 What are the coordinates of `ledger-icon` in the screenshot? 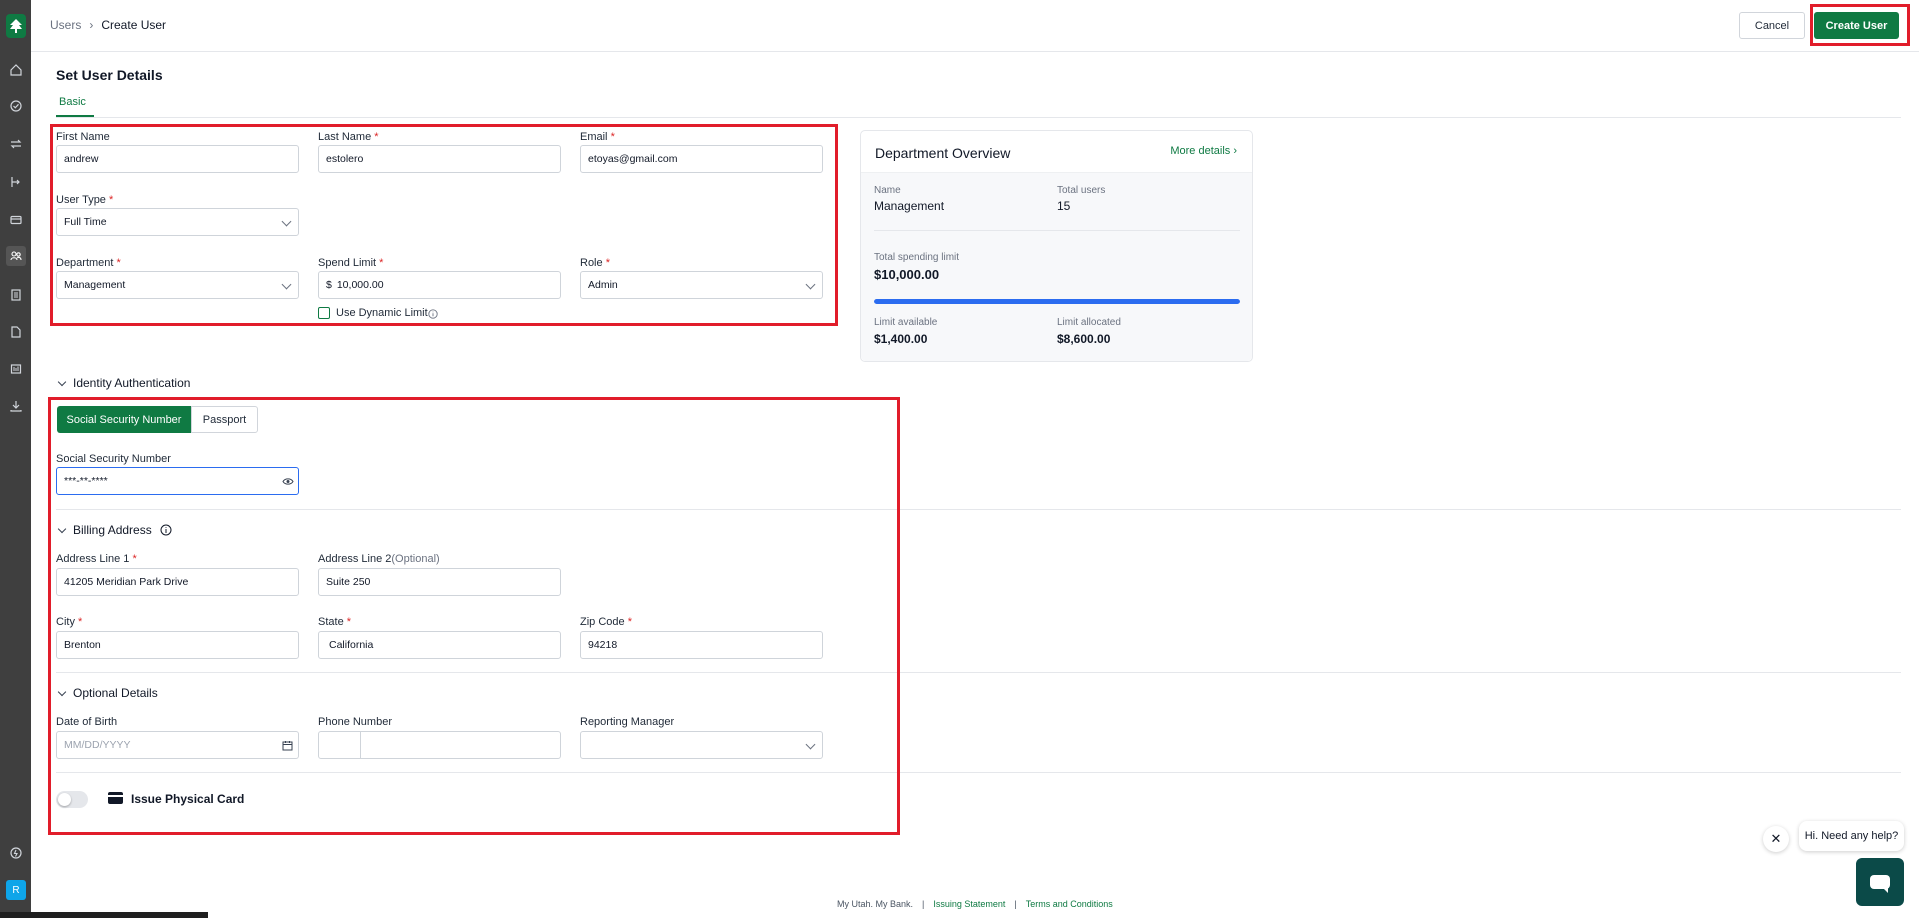 It's located at (16, 295).